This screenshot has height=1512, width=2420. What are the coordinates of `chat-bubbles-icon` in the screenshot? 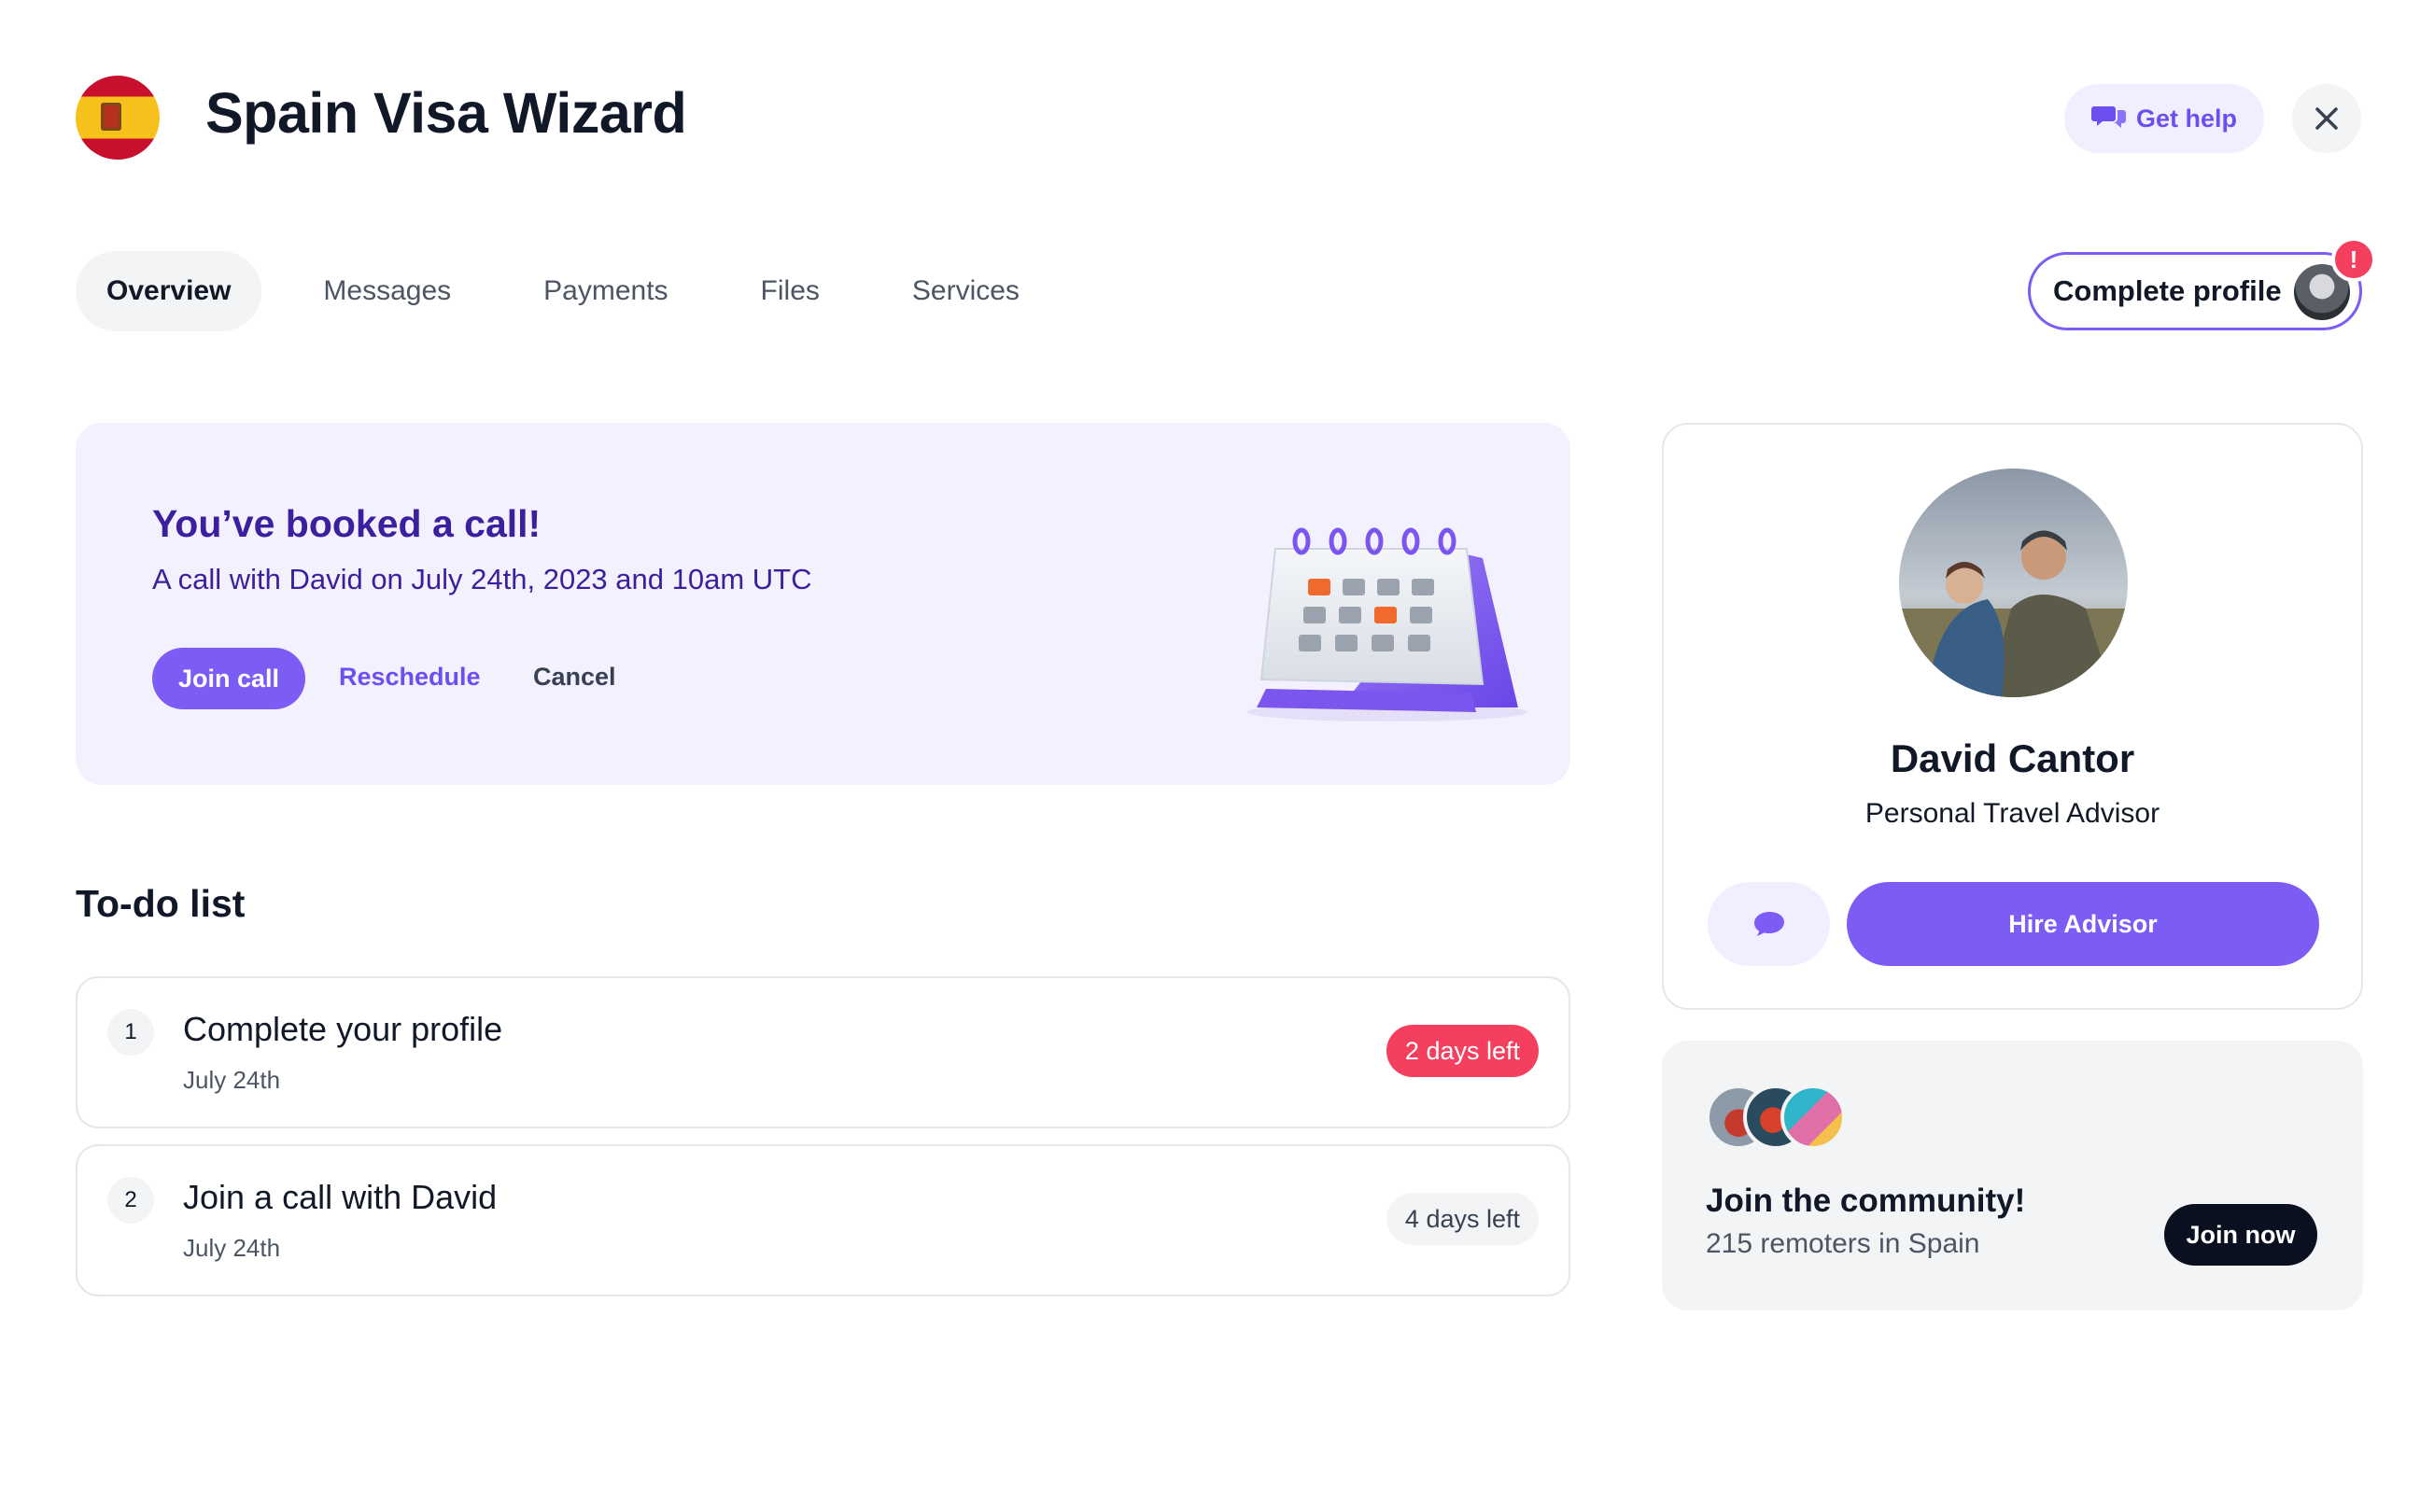 It's located at (2108, 117).